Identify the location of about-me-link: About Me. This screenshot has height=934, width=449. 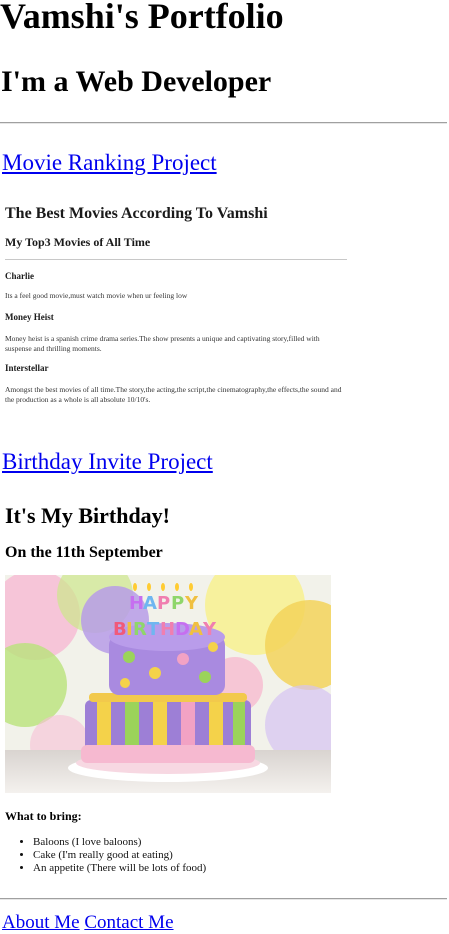
(41, 922).